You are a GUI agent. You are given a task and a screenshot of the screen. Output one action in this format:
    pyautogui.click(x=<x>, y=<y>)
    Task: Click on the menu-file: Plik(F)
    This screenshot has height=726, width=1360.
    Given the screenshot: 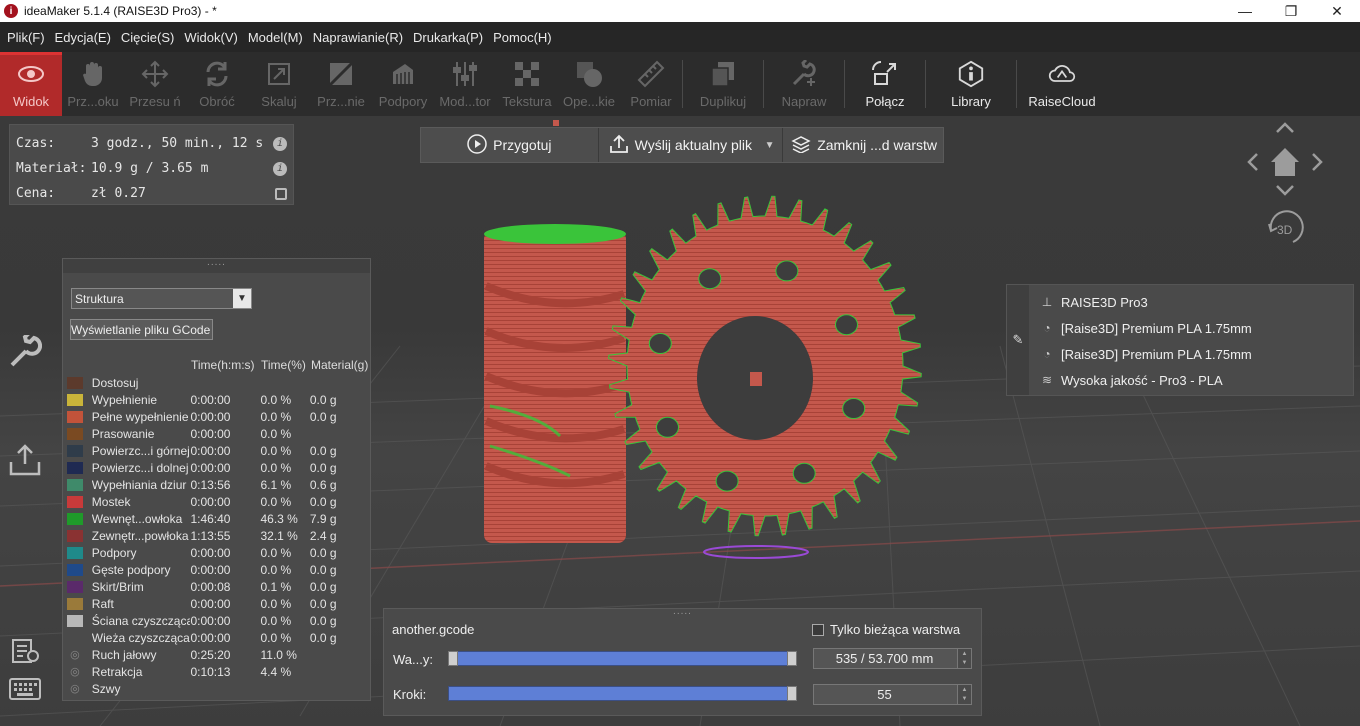 What is the action you would take?
    pyautogui.click(x=26, y=37)
    